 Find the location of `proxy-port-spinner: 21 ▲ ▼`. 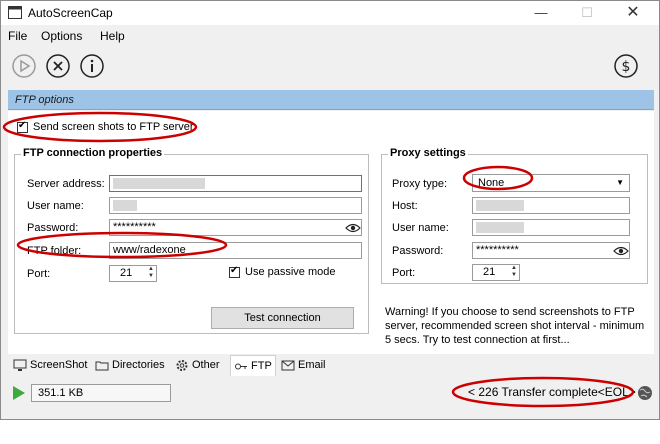

proxy-port-spinner: 21 ▲ ▼ is located at coordinates (496, 272).